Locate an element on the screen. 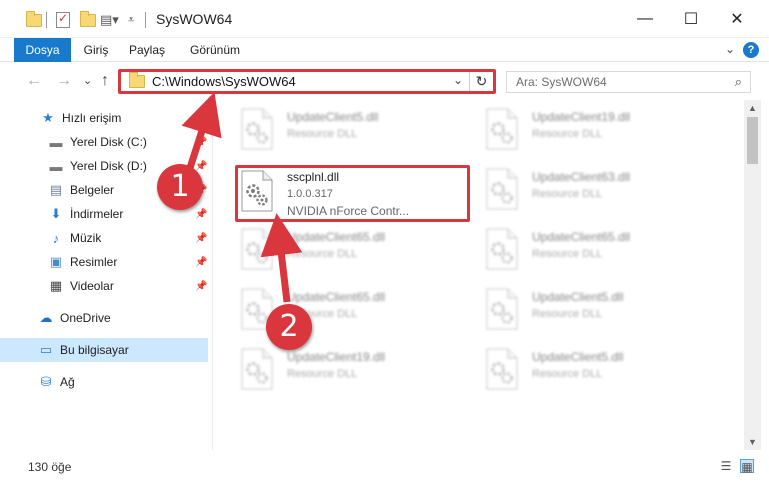 This screenshot has width=769, height=493. refresh-icon: ↻ is located at coordinates (481, 81).